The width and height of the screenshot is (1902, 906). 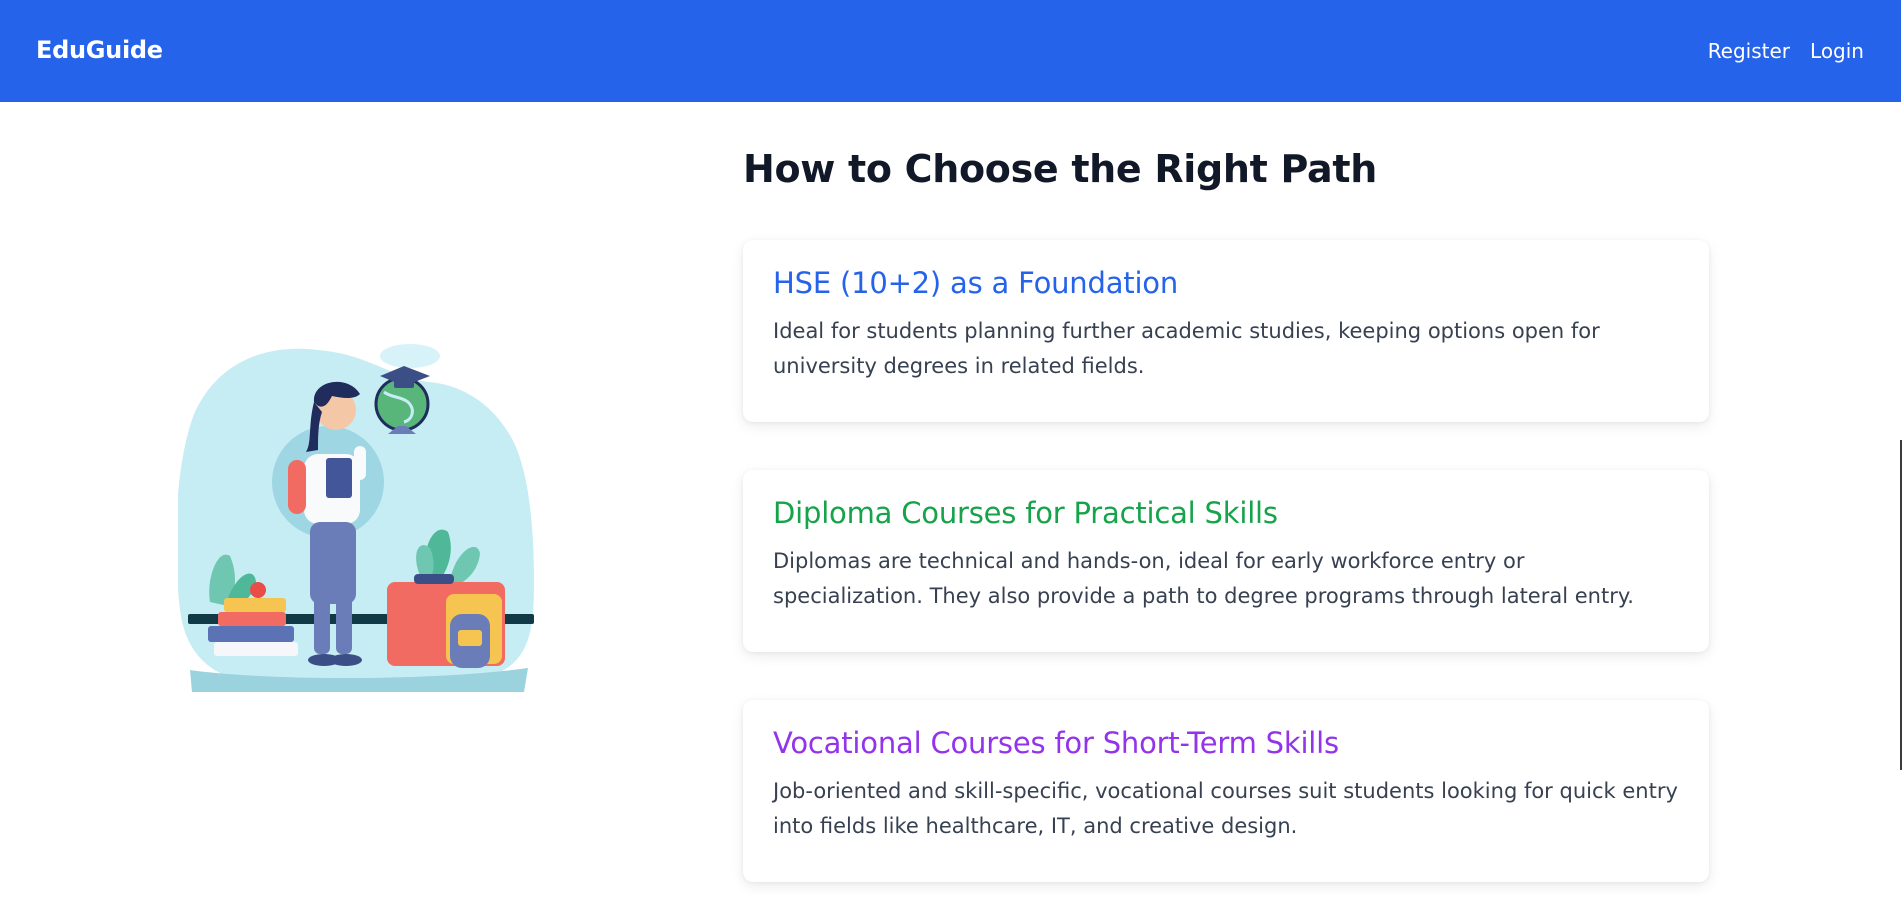 What do you see at coordinates (99, 50) in the screenshot?
I see `brand-logo: EduGuide` at bounding box center [99, 50].